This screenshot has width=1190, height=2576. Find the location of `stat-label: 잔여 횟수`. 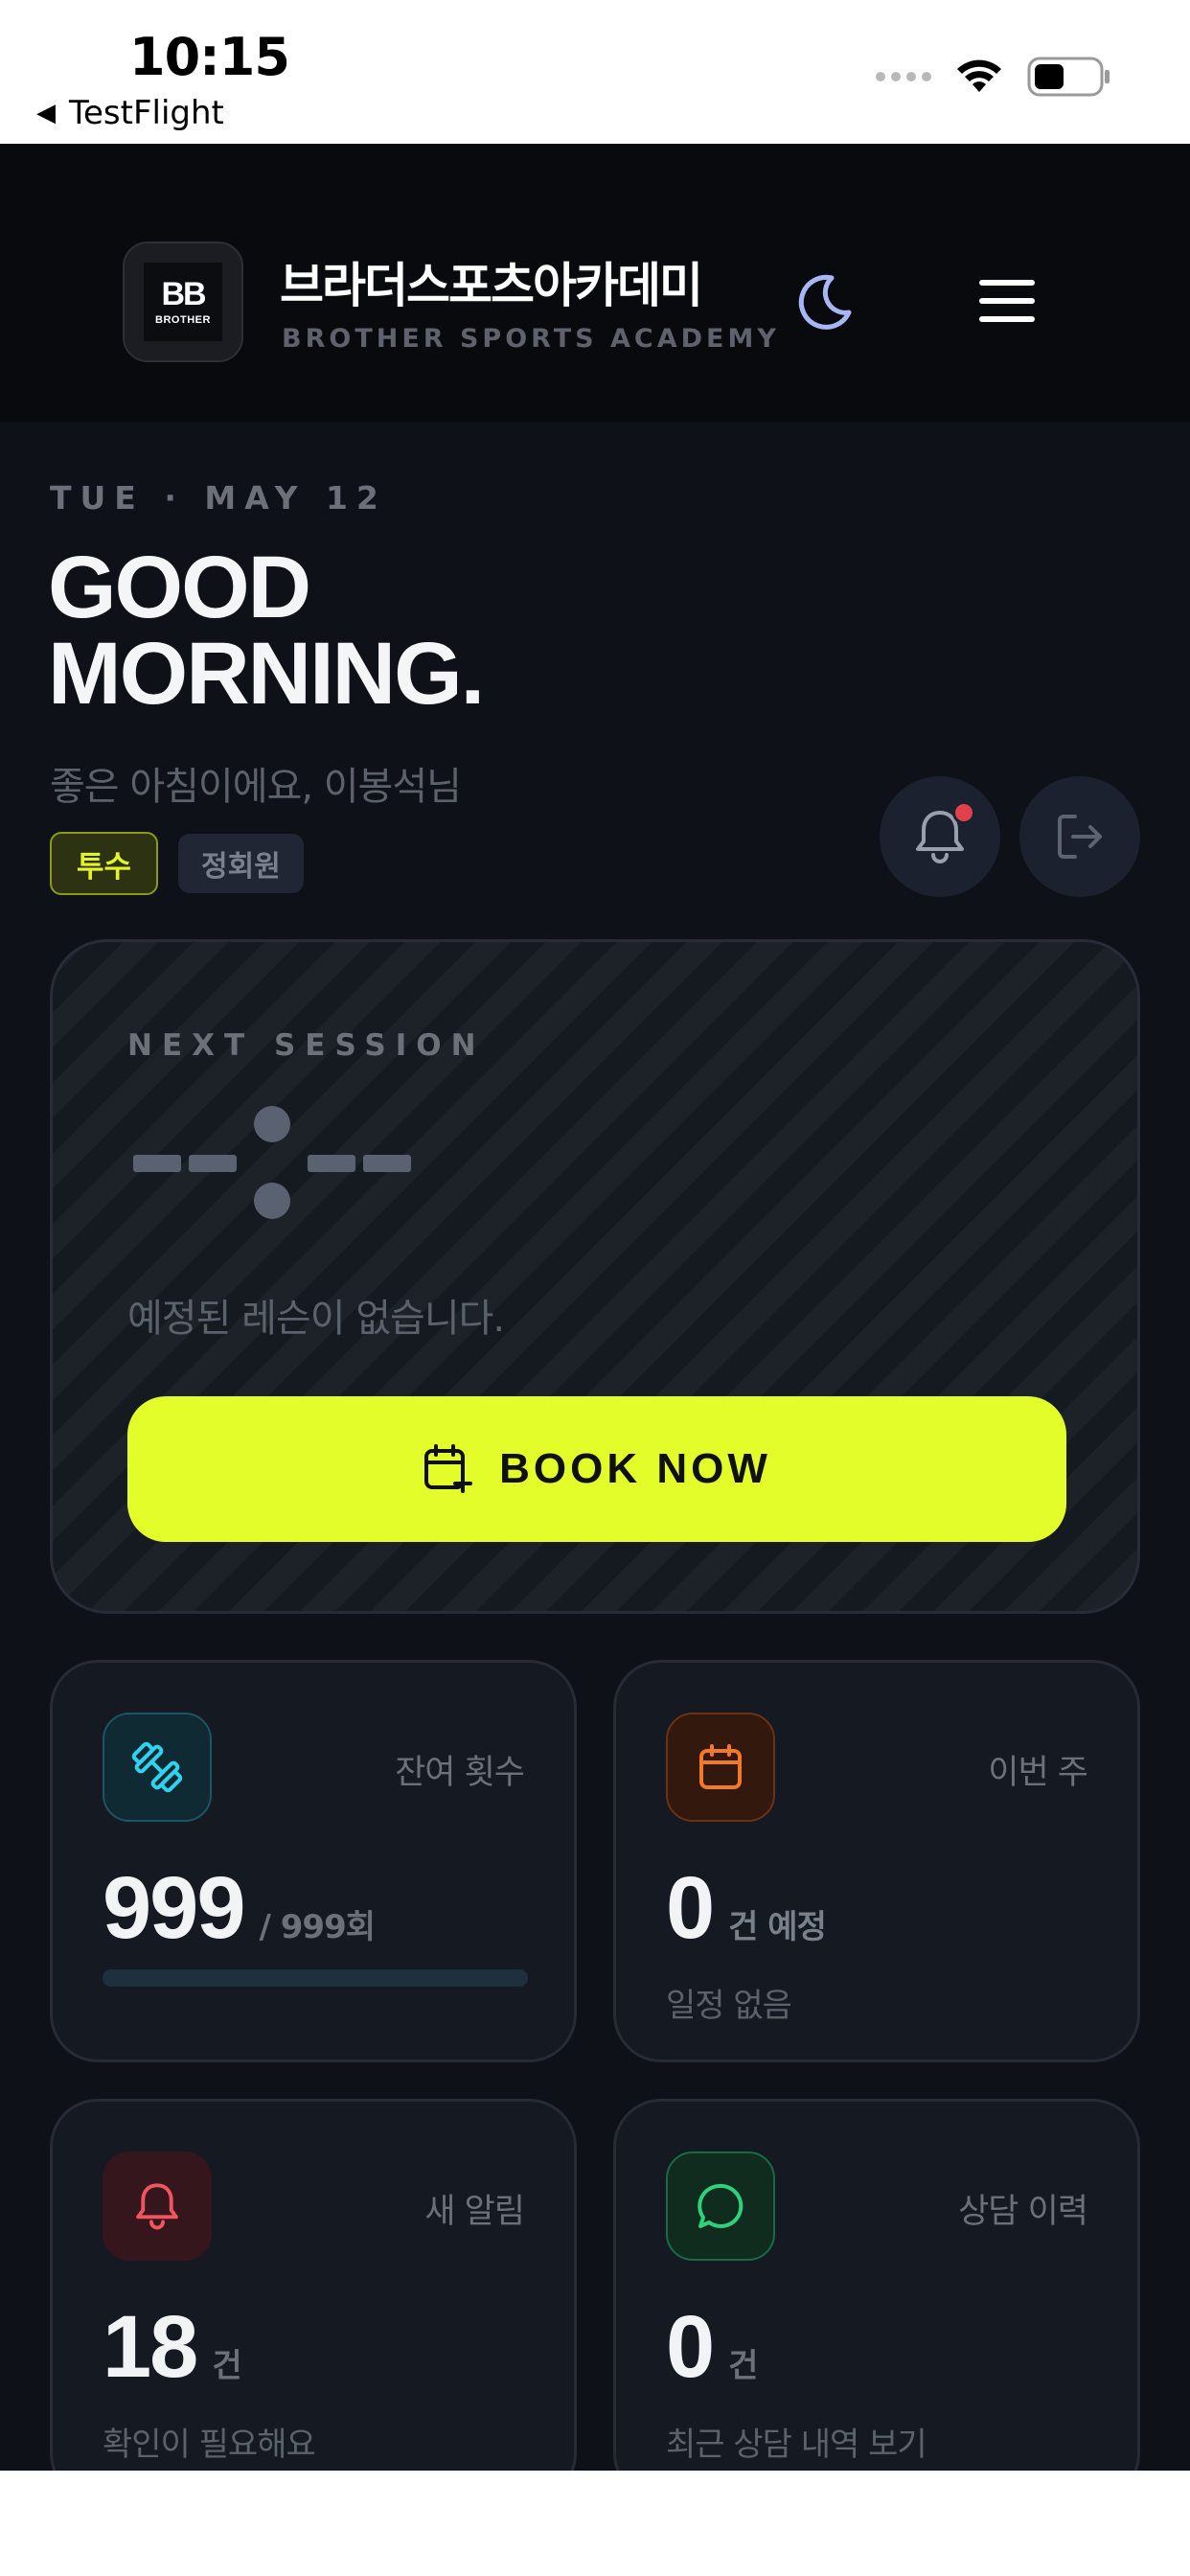

stat-label: 잔여 횟수 is located at coordinates (460, 1773).